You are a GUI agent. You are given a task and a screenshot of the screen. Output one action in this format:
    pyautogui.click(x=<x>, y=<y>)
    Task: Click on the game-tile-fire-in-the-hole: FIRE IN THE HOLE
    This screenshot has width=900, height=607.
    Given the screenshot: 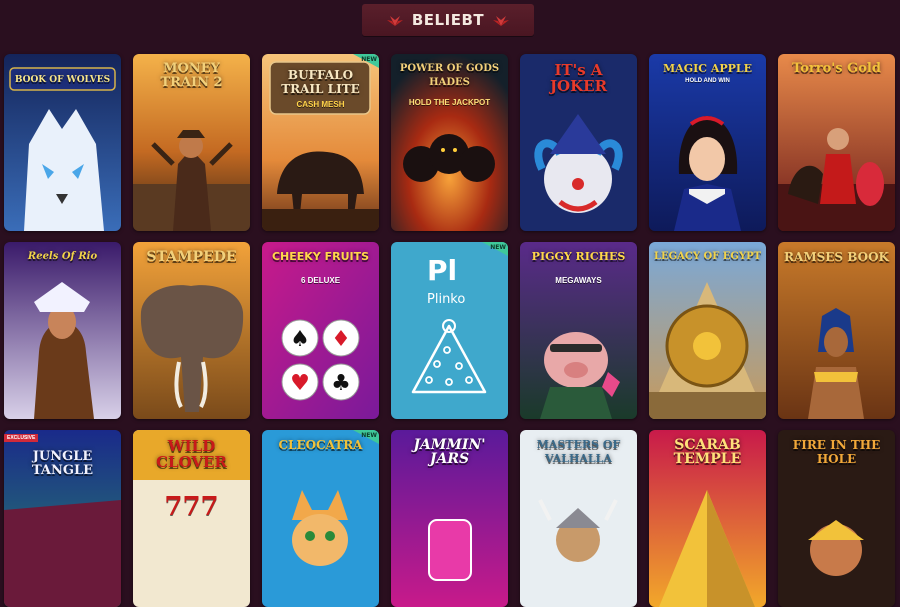 What is the action you would take?
    pyautogui.click(x=836, y=518)
    